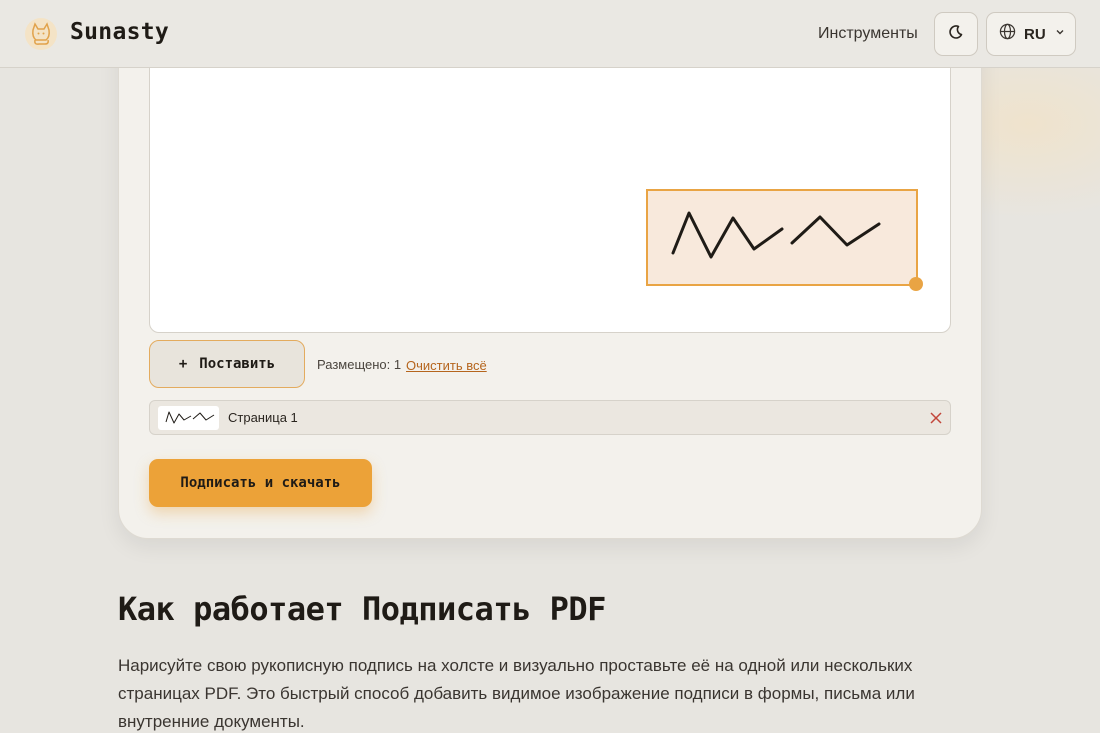  Describe the element at coordinates (359, 364) in the screenshot. I see `placed-count: Размещено: 1` at that location.